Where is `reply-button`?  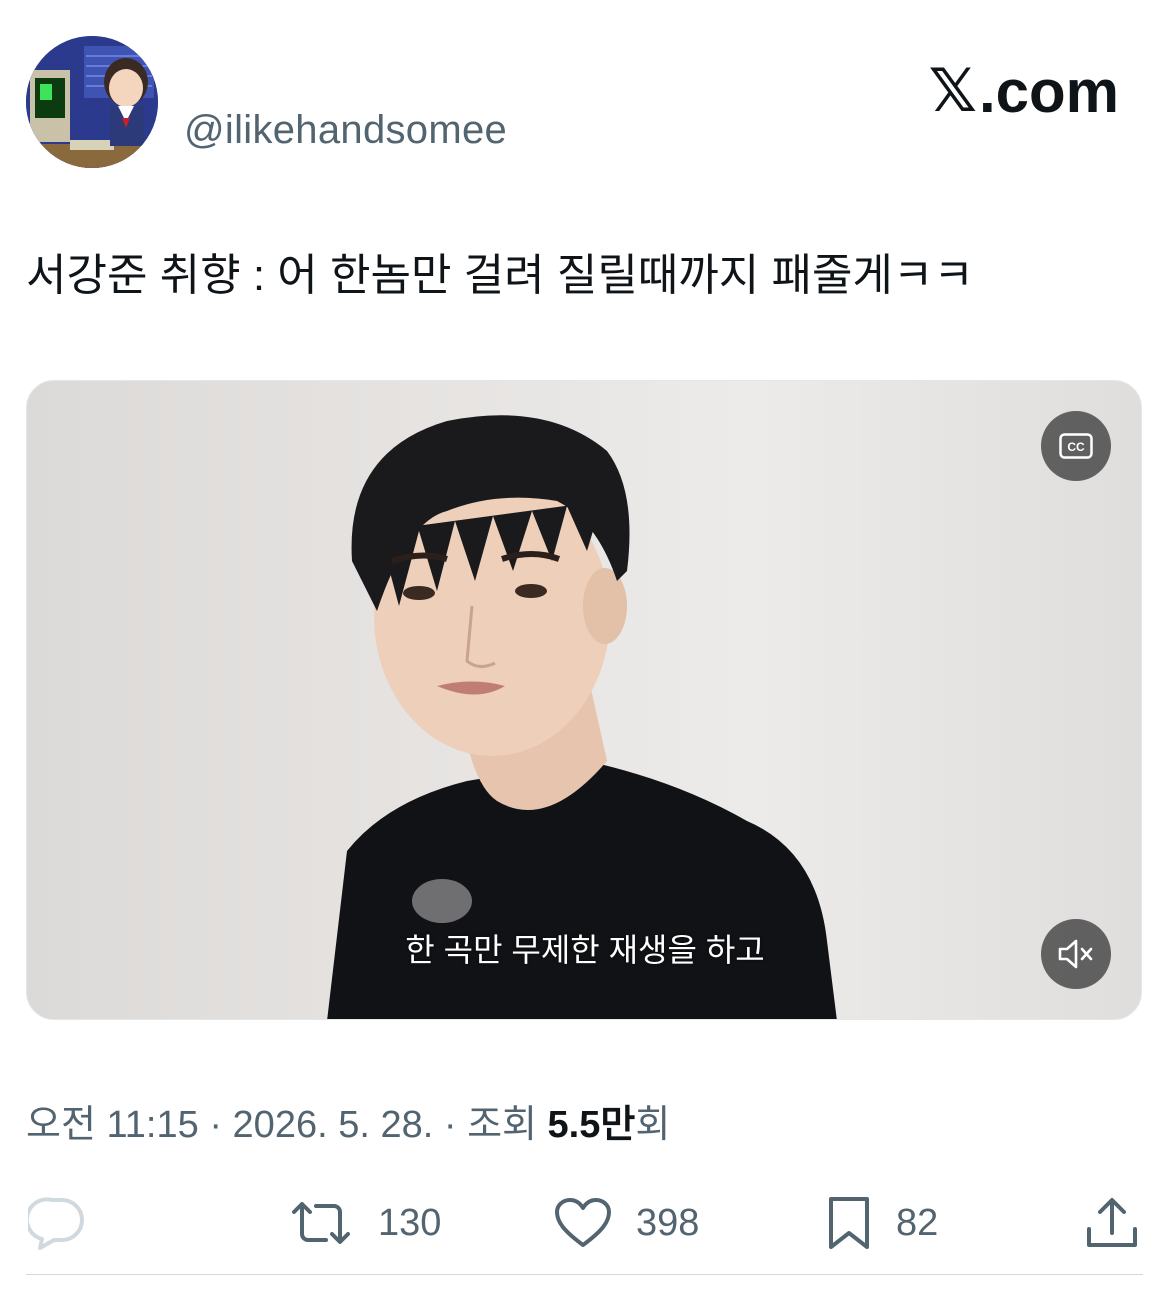 reply-button is located at coordinates (57, 1223).